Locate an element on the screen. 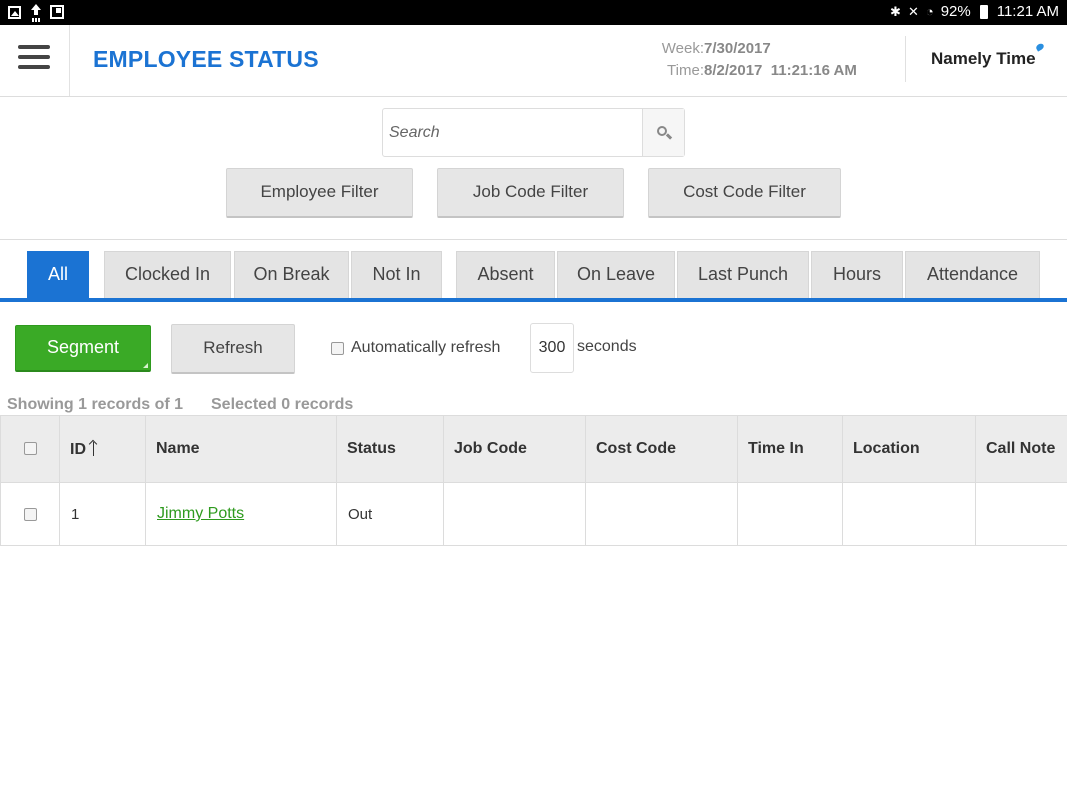 This screenshot has width=1067, height=800. flipboard-icon is located at coordinates (57, 12).